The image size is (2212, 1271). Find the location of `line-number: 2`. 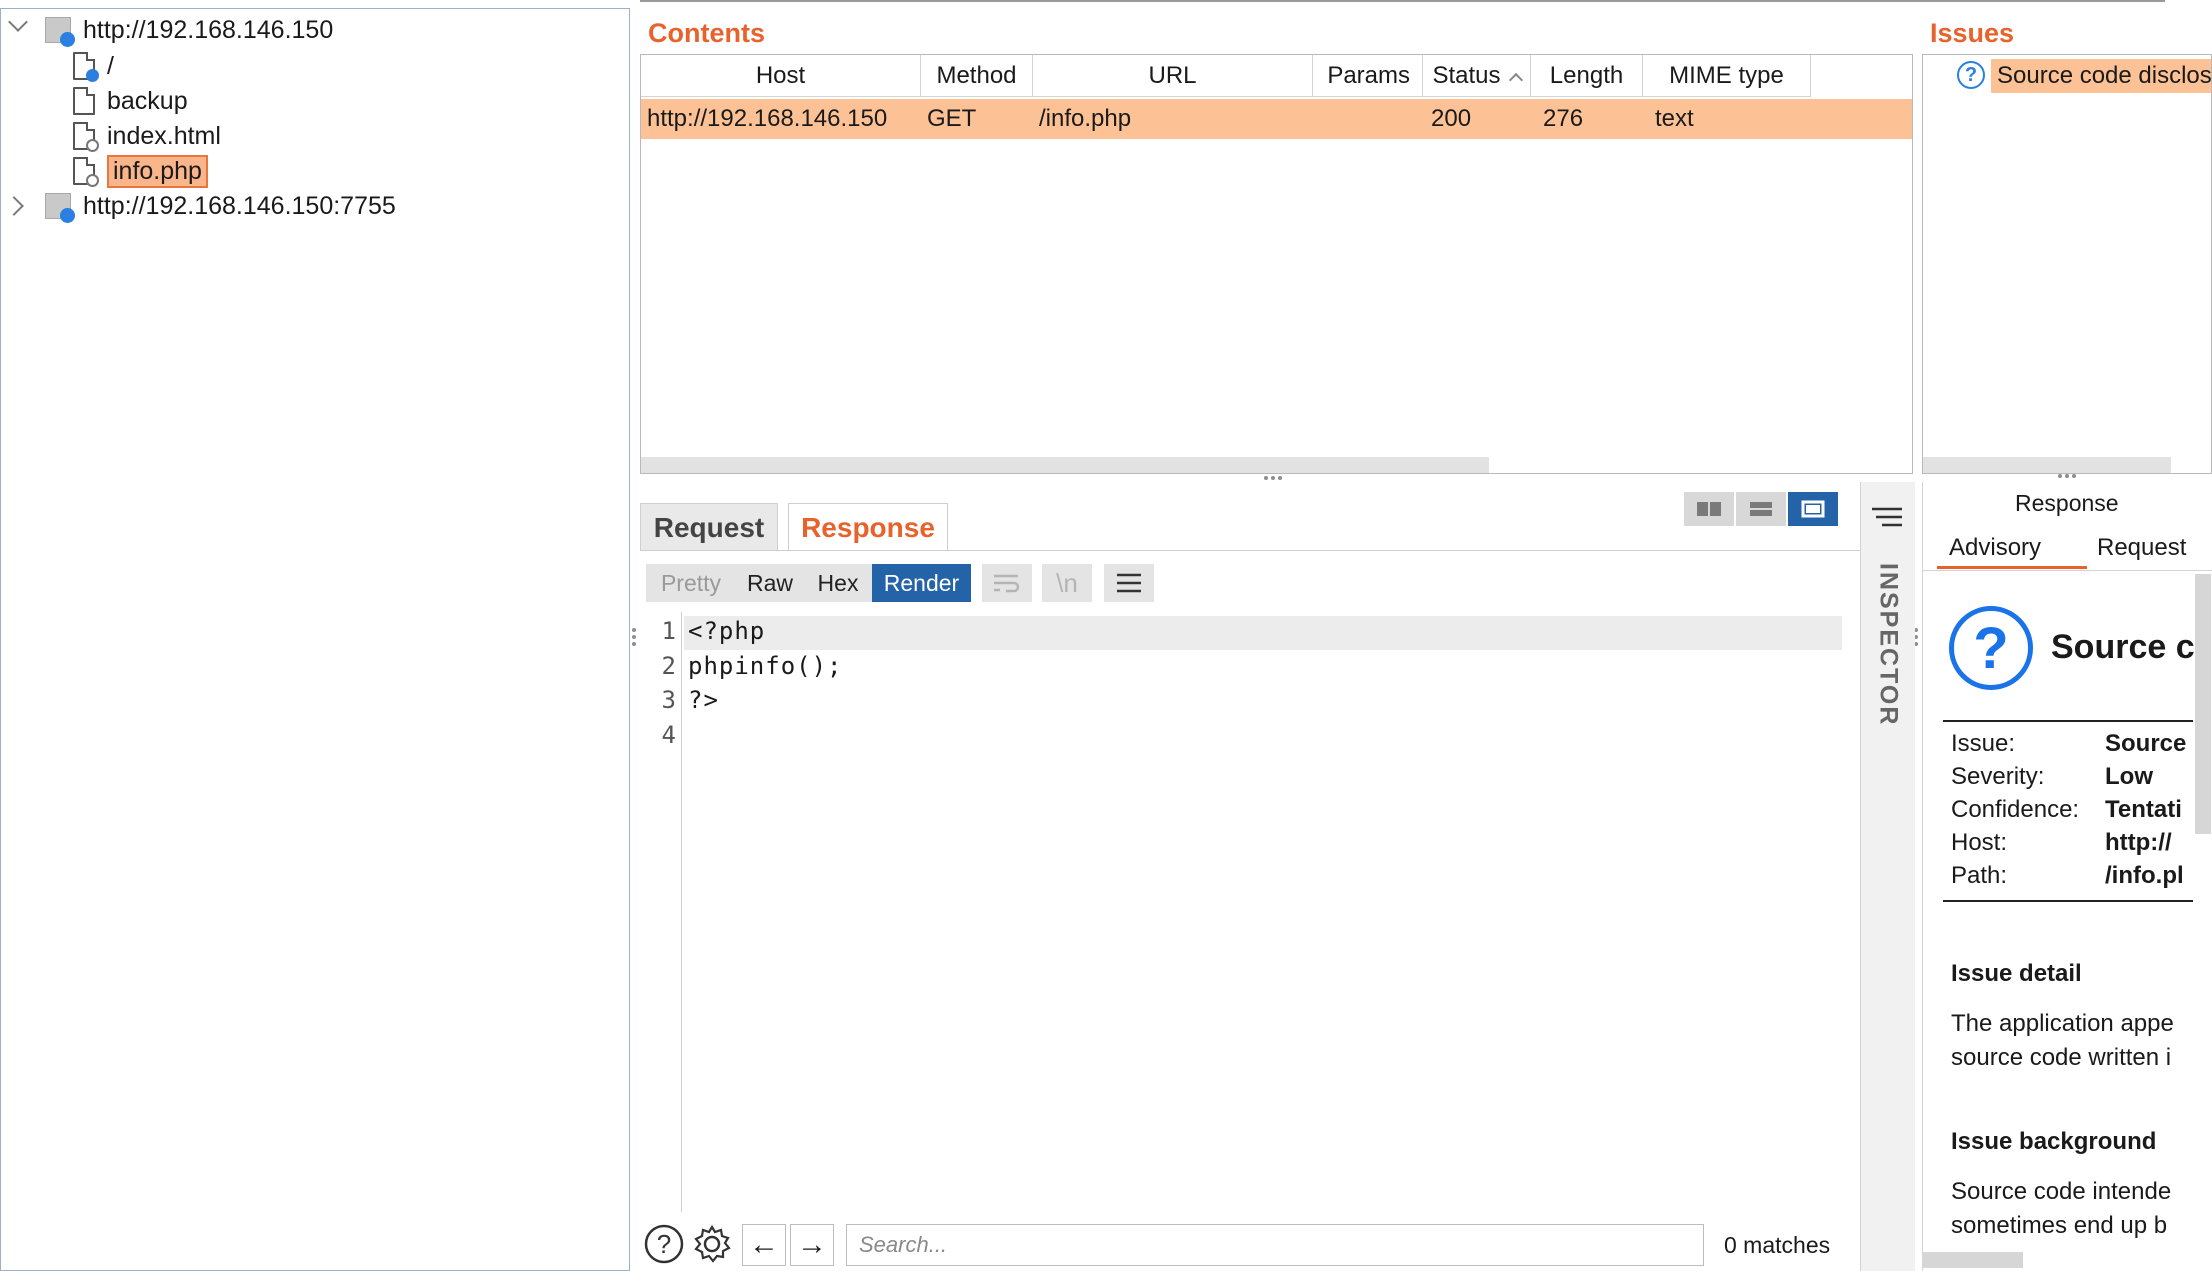

line-number: 2 is located at coordinates (668, 666).